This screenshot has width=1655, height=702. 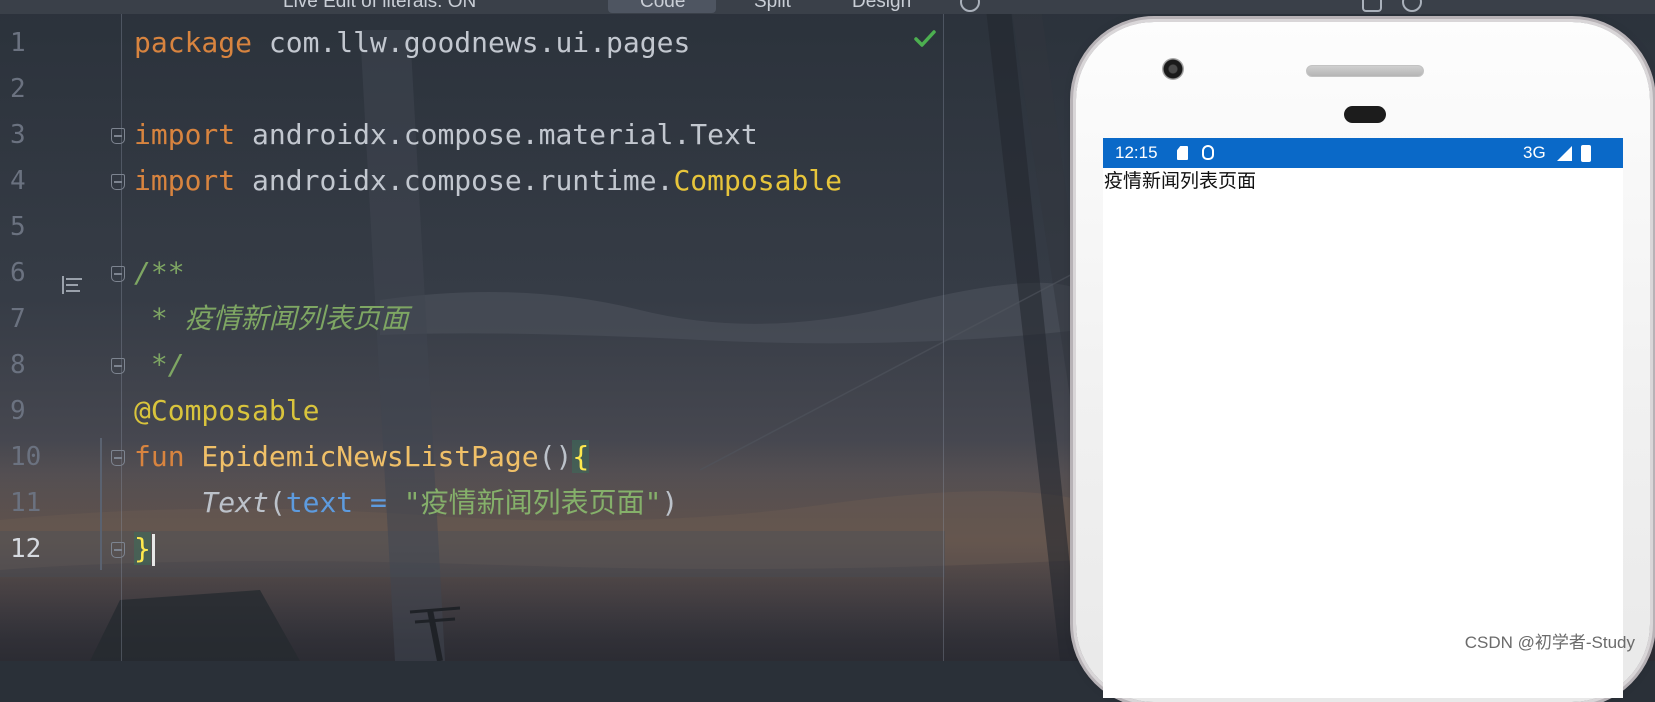 I want to click on line-number-current: 12, so click(x=26, y=549).